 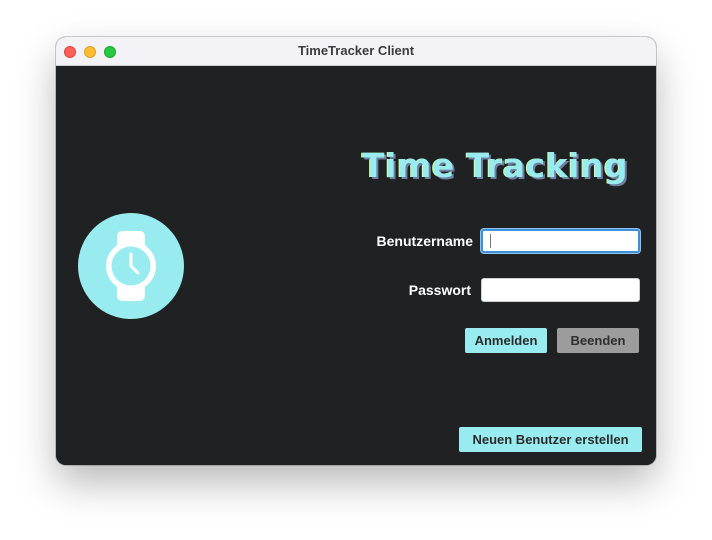 What do you see at coordinates (490, 241) in the screenshot?
I see `text-caret` at bounding box center [490, 241].